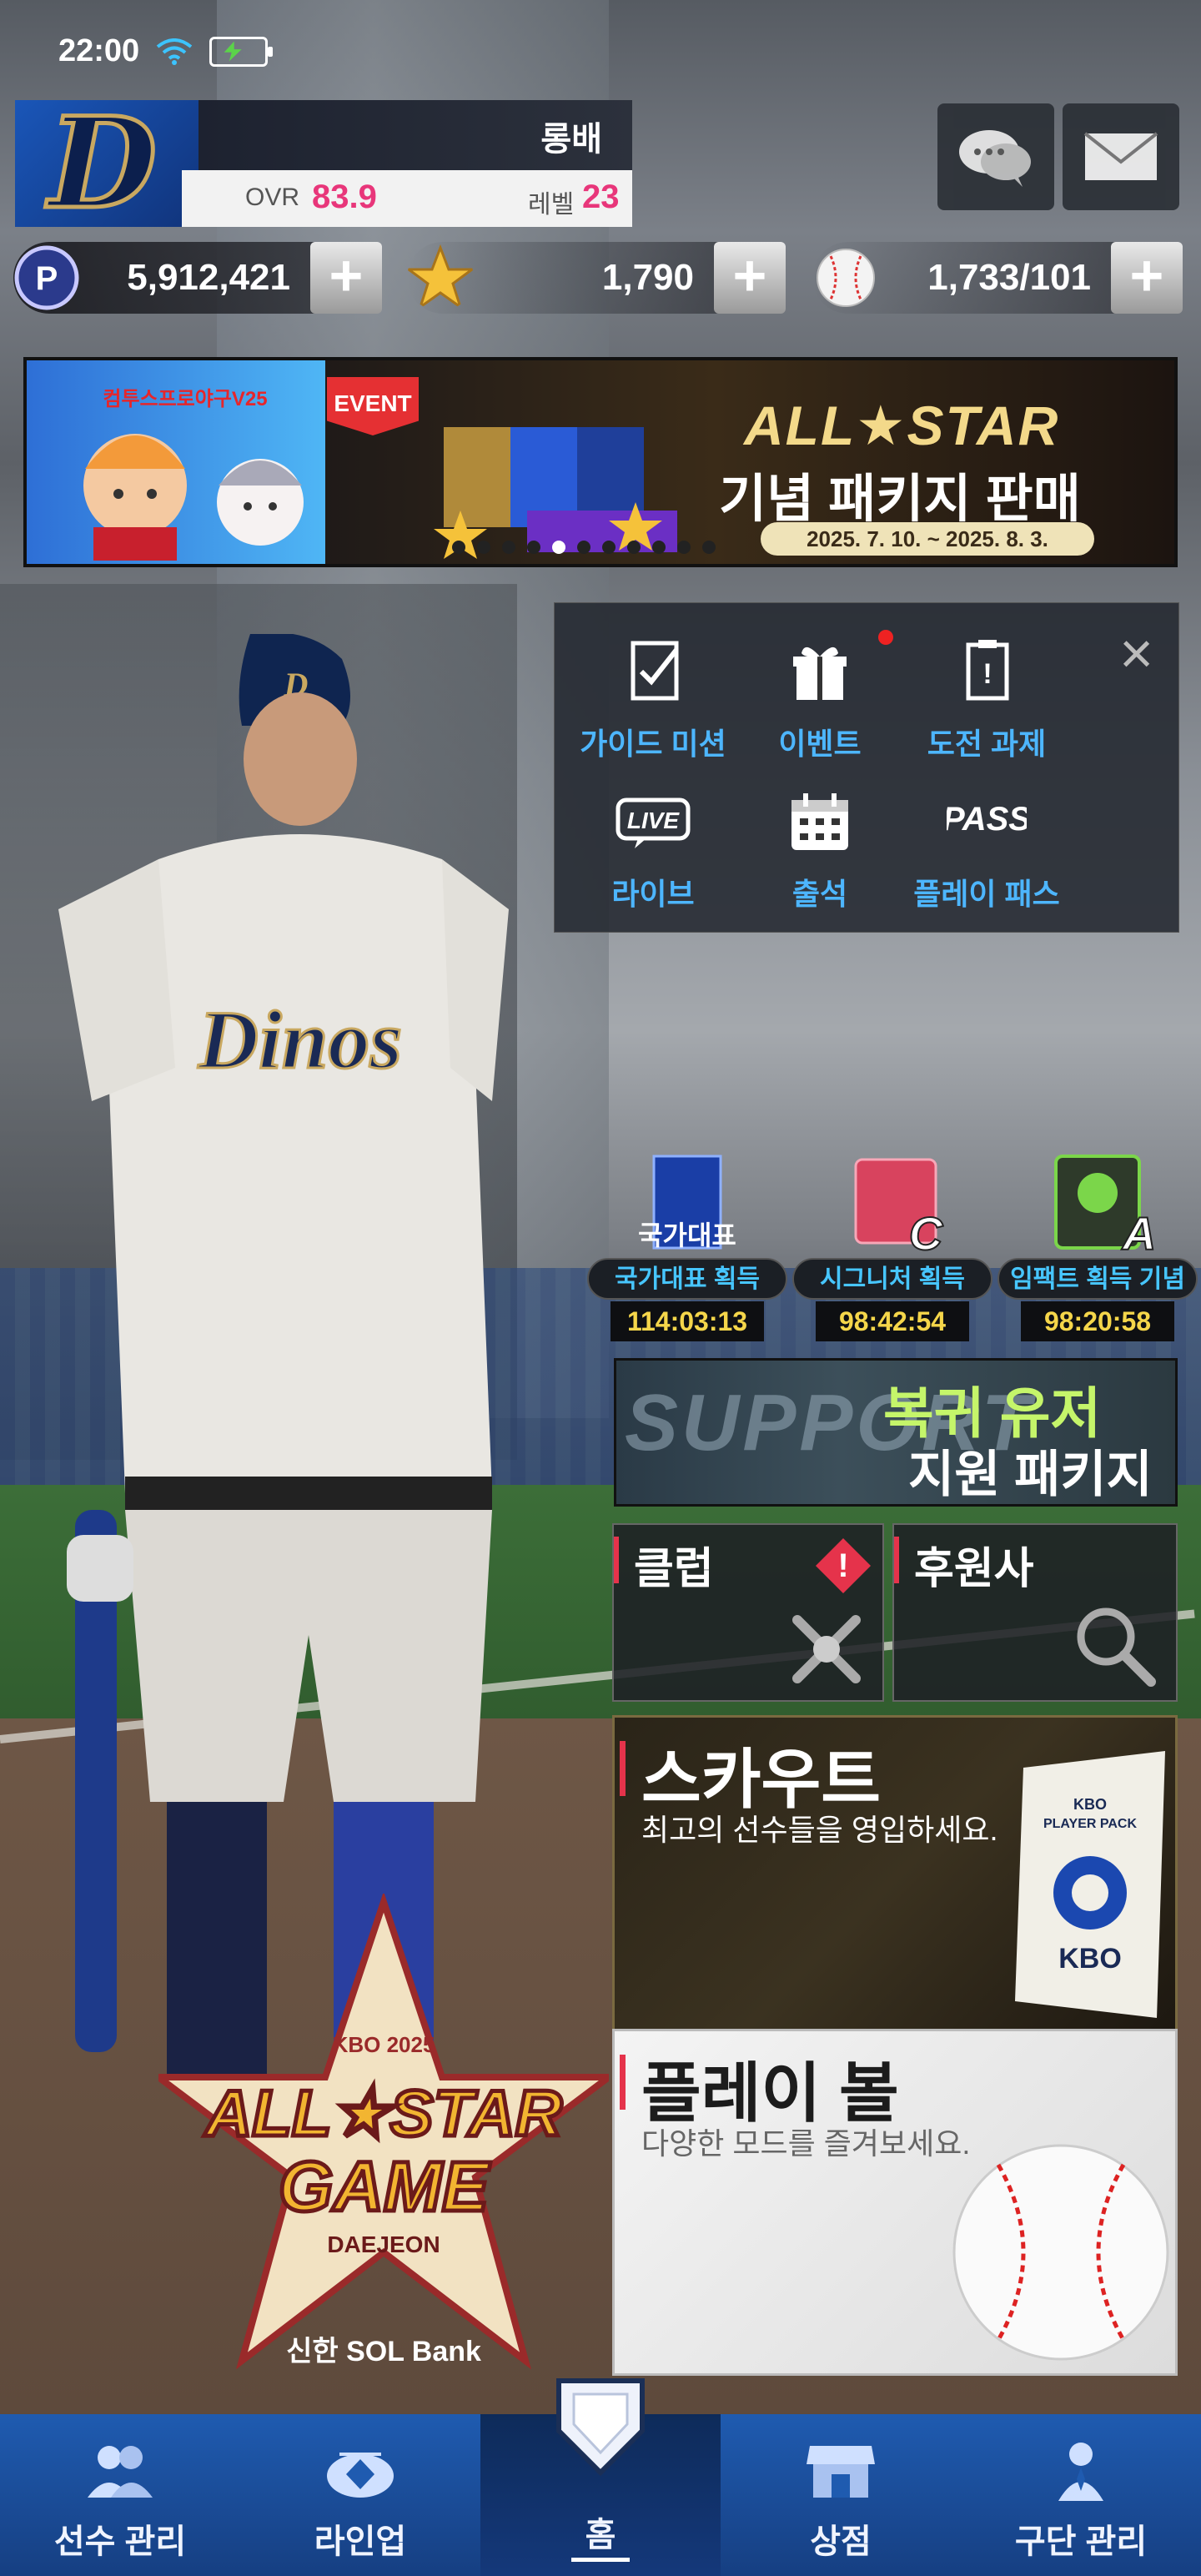  Describe the element at coordinates (654, 820) in the screenshot. I see `live-badge-text: LIVE` at that location.